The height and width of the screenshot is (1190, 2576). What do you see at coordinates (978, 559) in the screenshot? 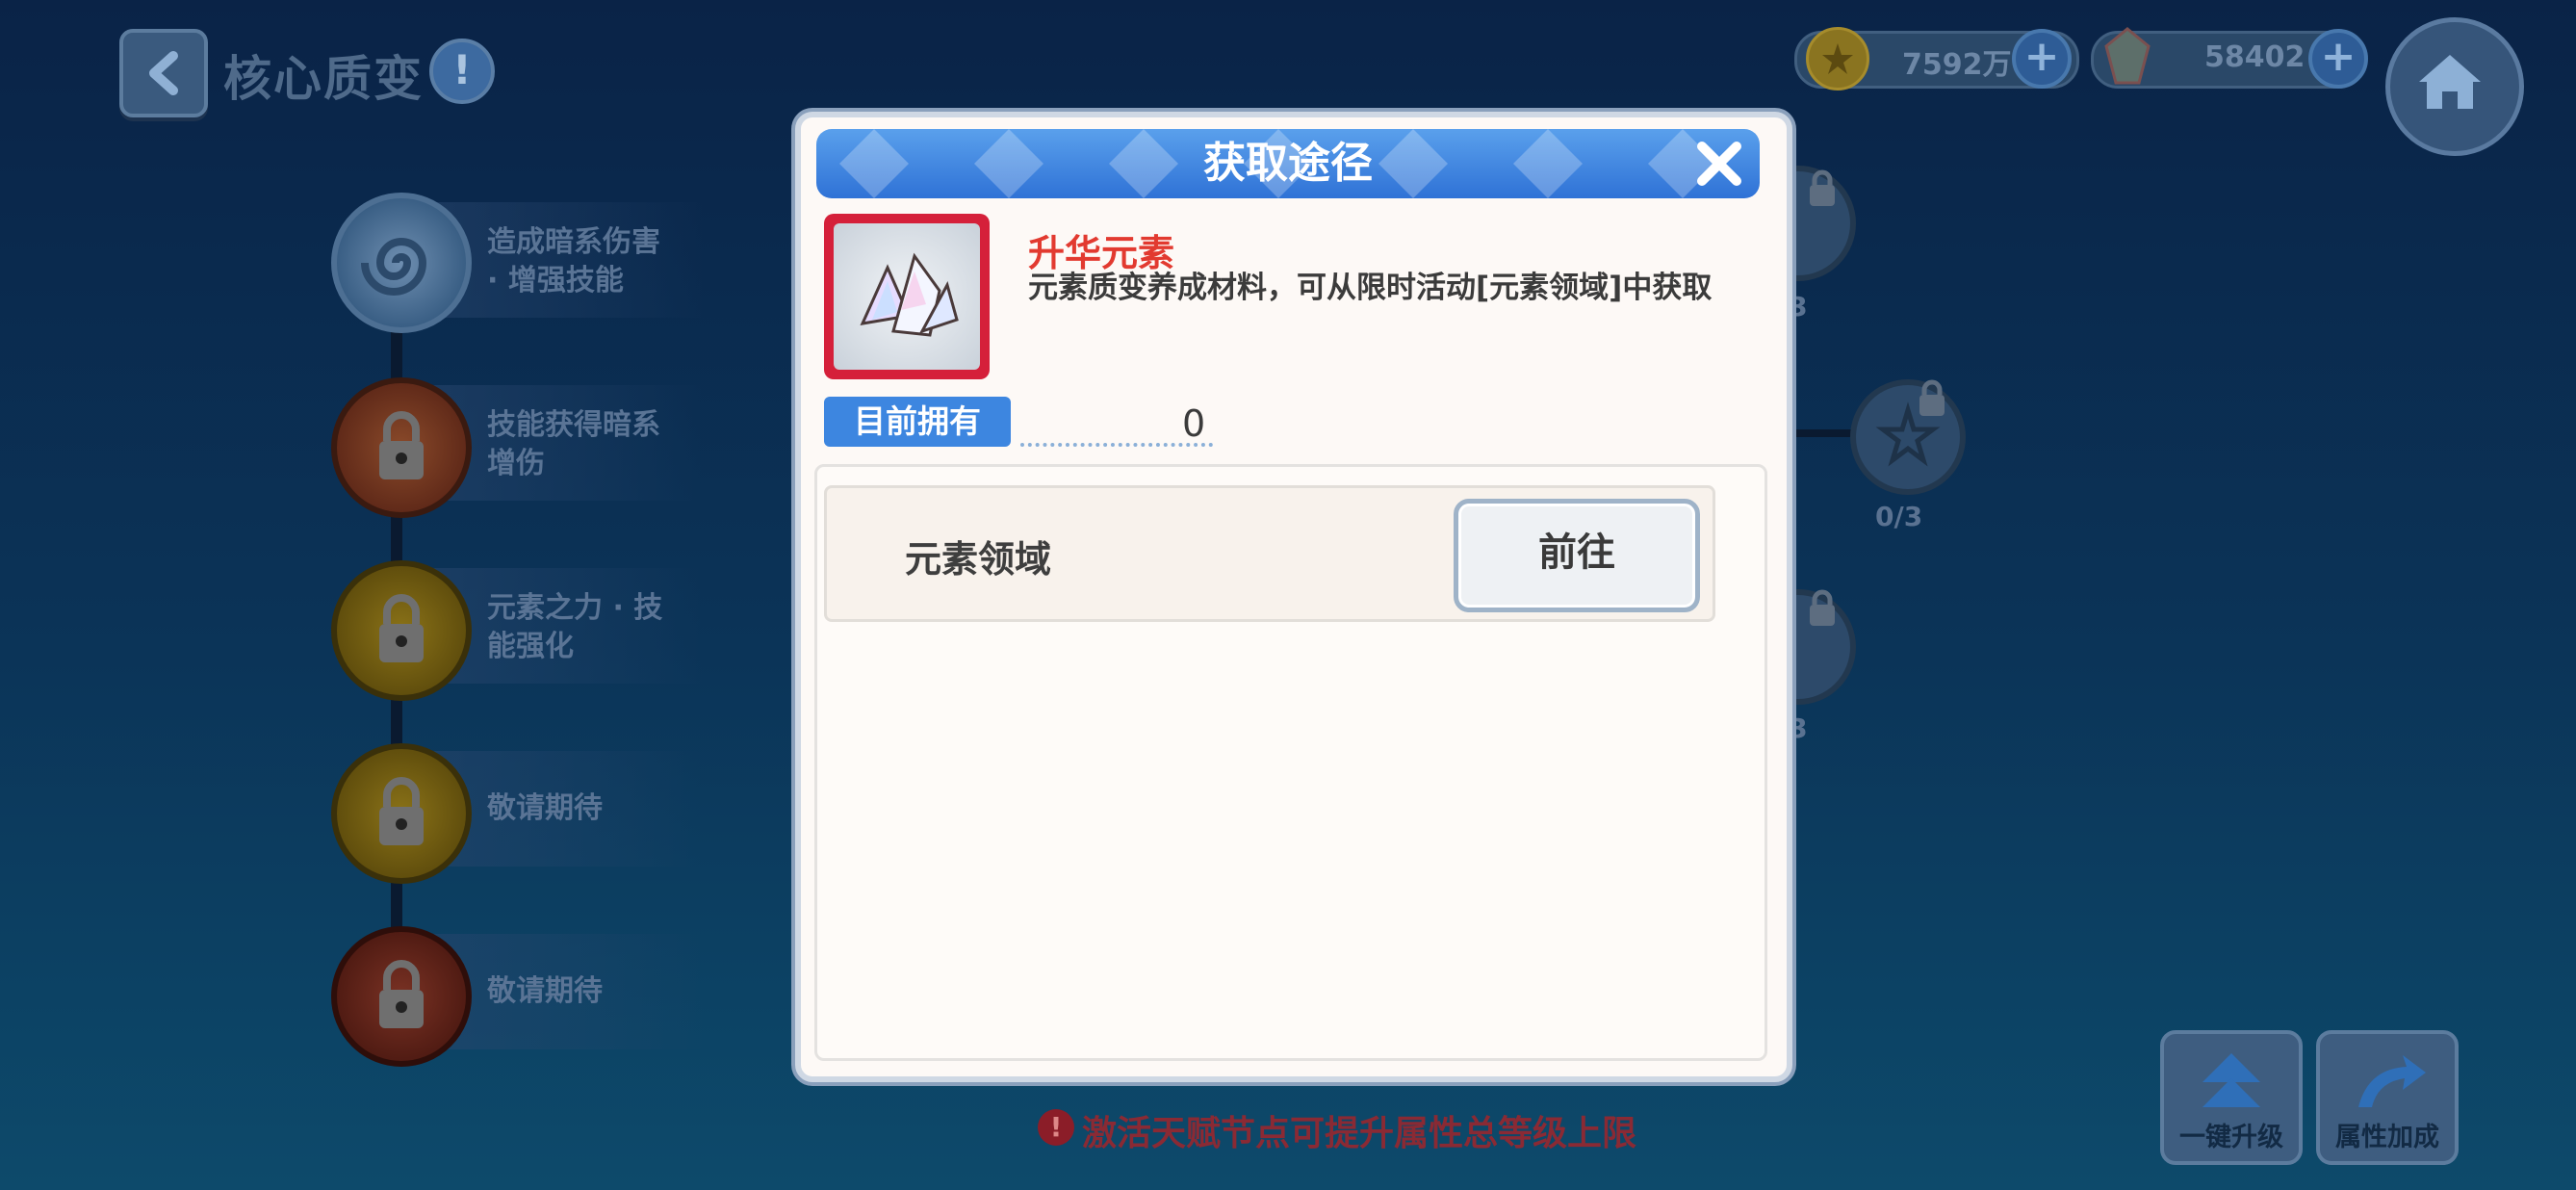
I see `source-name: 元素领域` at bounding box center [978, 559].